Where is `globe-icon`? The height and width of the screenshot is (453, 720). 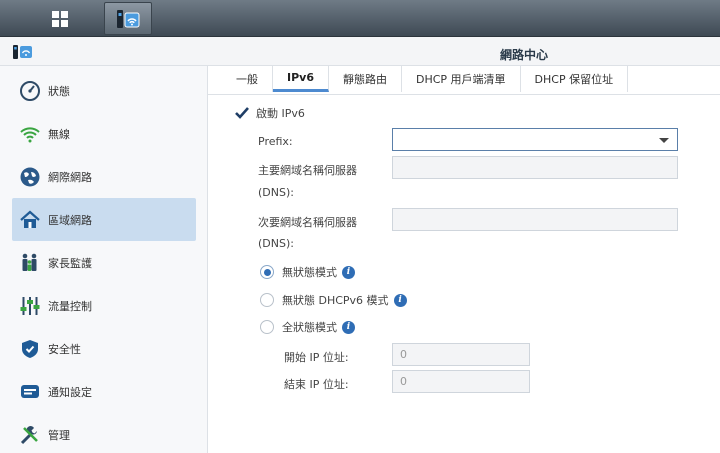
globe-icon is located at coordinates (30, 177).